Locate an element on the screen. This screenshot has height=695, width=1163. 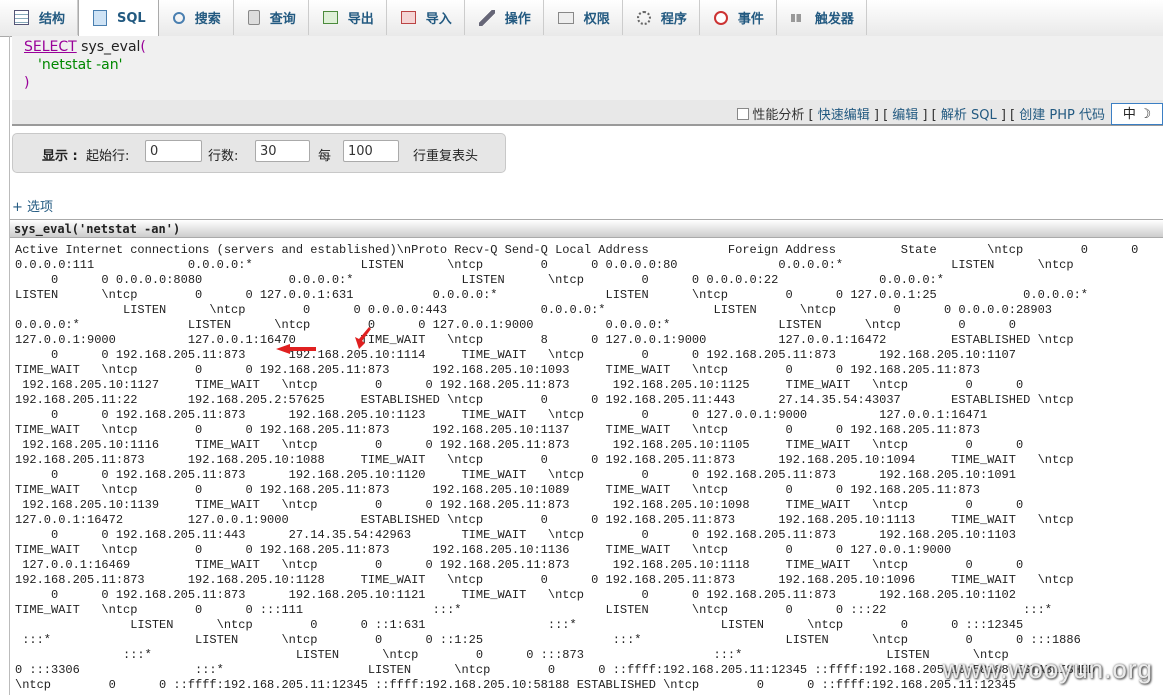
tab-events: 事件 is located at coordinates (738, 17).